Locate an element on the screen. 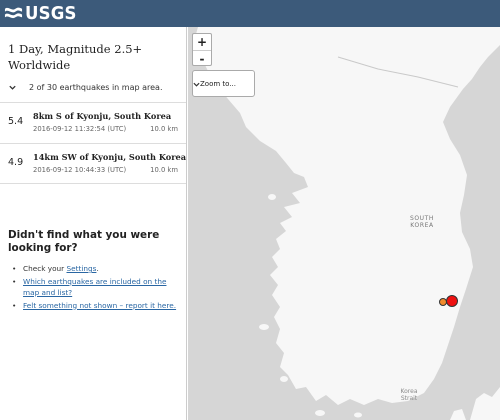 Image resolution: width=500 pixels, height=420 pixels. country-label-line1: SOUTH is located at coordinates (422, 218).